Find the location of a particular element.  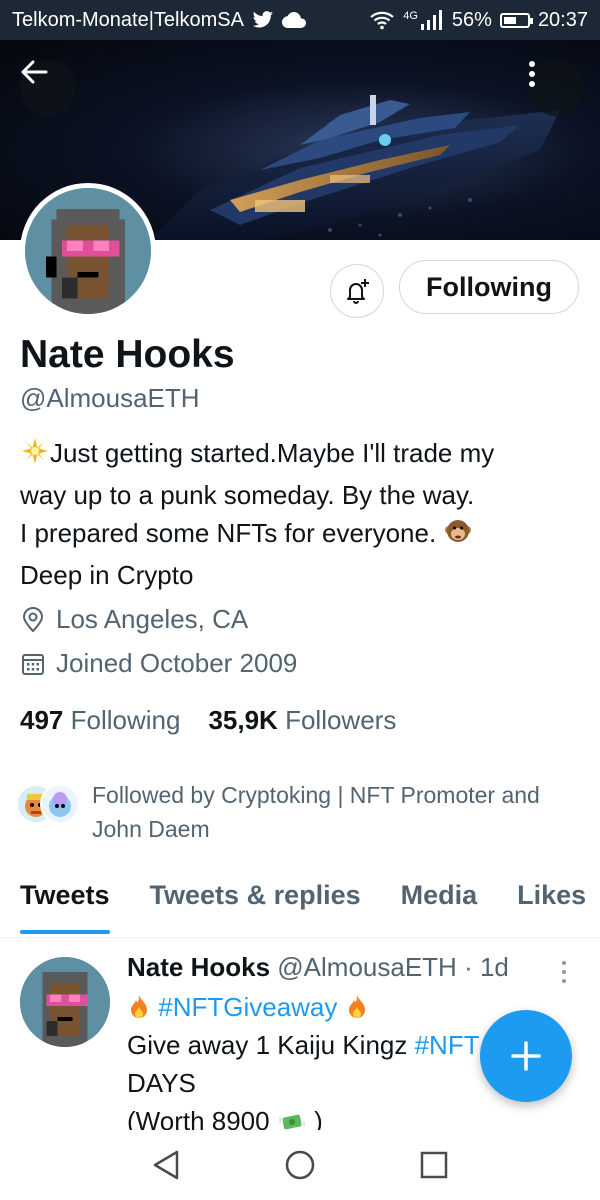

location-pin-icon is located at coordinates (33, 619).